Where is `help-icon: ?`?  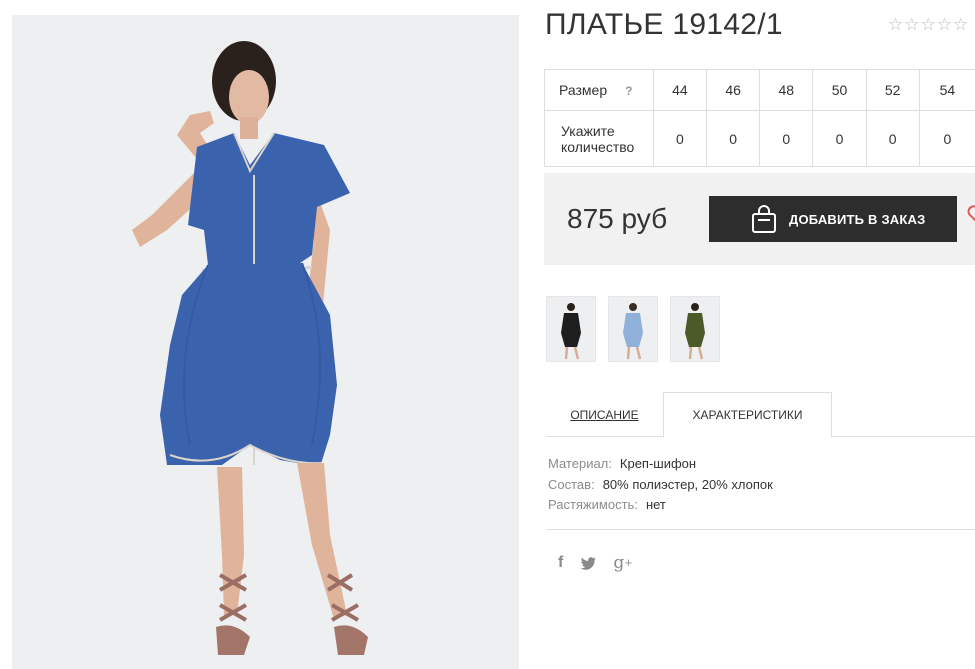
help-icon: ? is located at coordinates (628, 91).